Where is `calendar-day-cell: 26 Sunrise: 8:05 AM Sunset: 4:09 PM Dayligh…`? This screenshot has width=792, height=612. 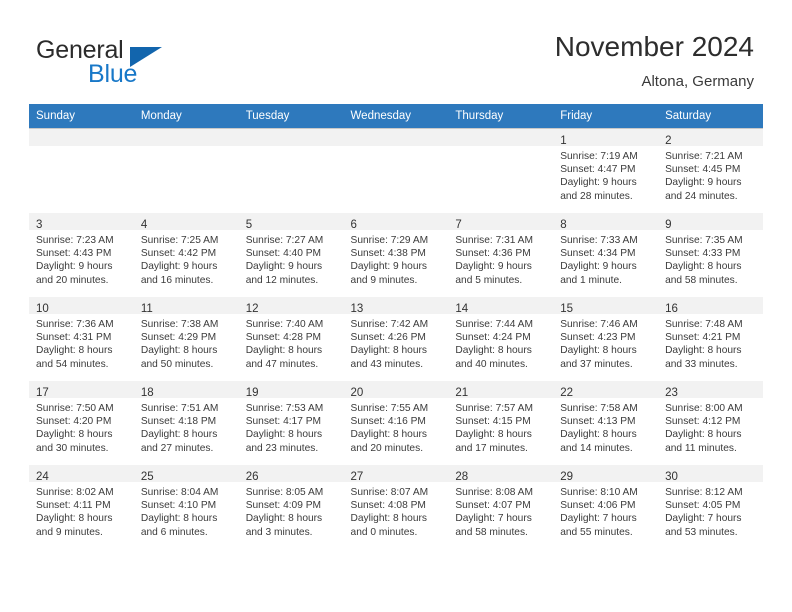 calendar-day-cell: 26 Sunrise: 8:05 AM Sunset: 4:09 PM Dayligh… is located at coordinates (291, 506).